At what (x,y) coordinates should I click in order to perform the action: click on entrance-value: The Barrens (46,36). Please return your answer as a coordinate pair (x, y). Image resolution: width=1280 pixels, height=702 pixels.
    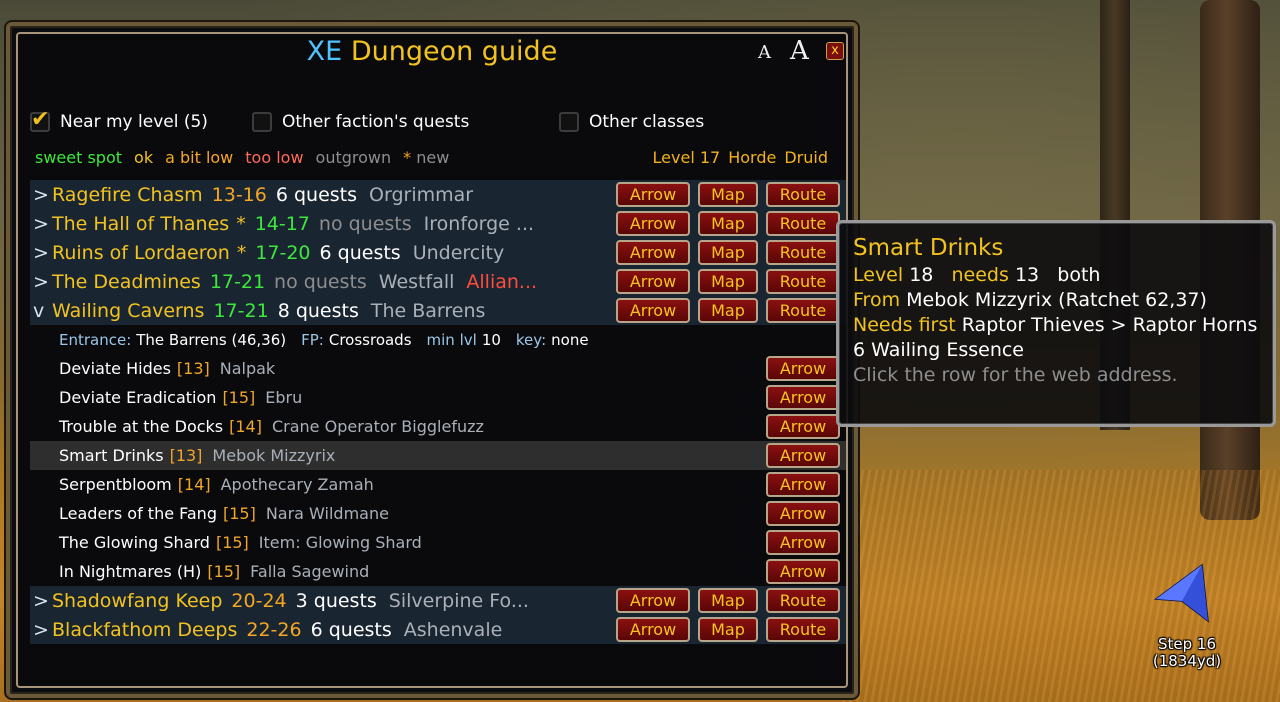
    Looking at the image, I should click on (211, 339).